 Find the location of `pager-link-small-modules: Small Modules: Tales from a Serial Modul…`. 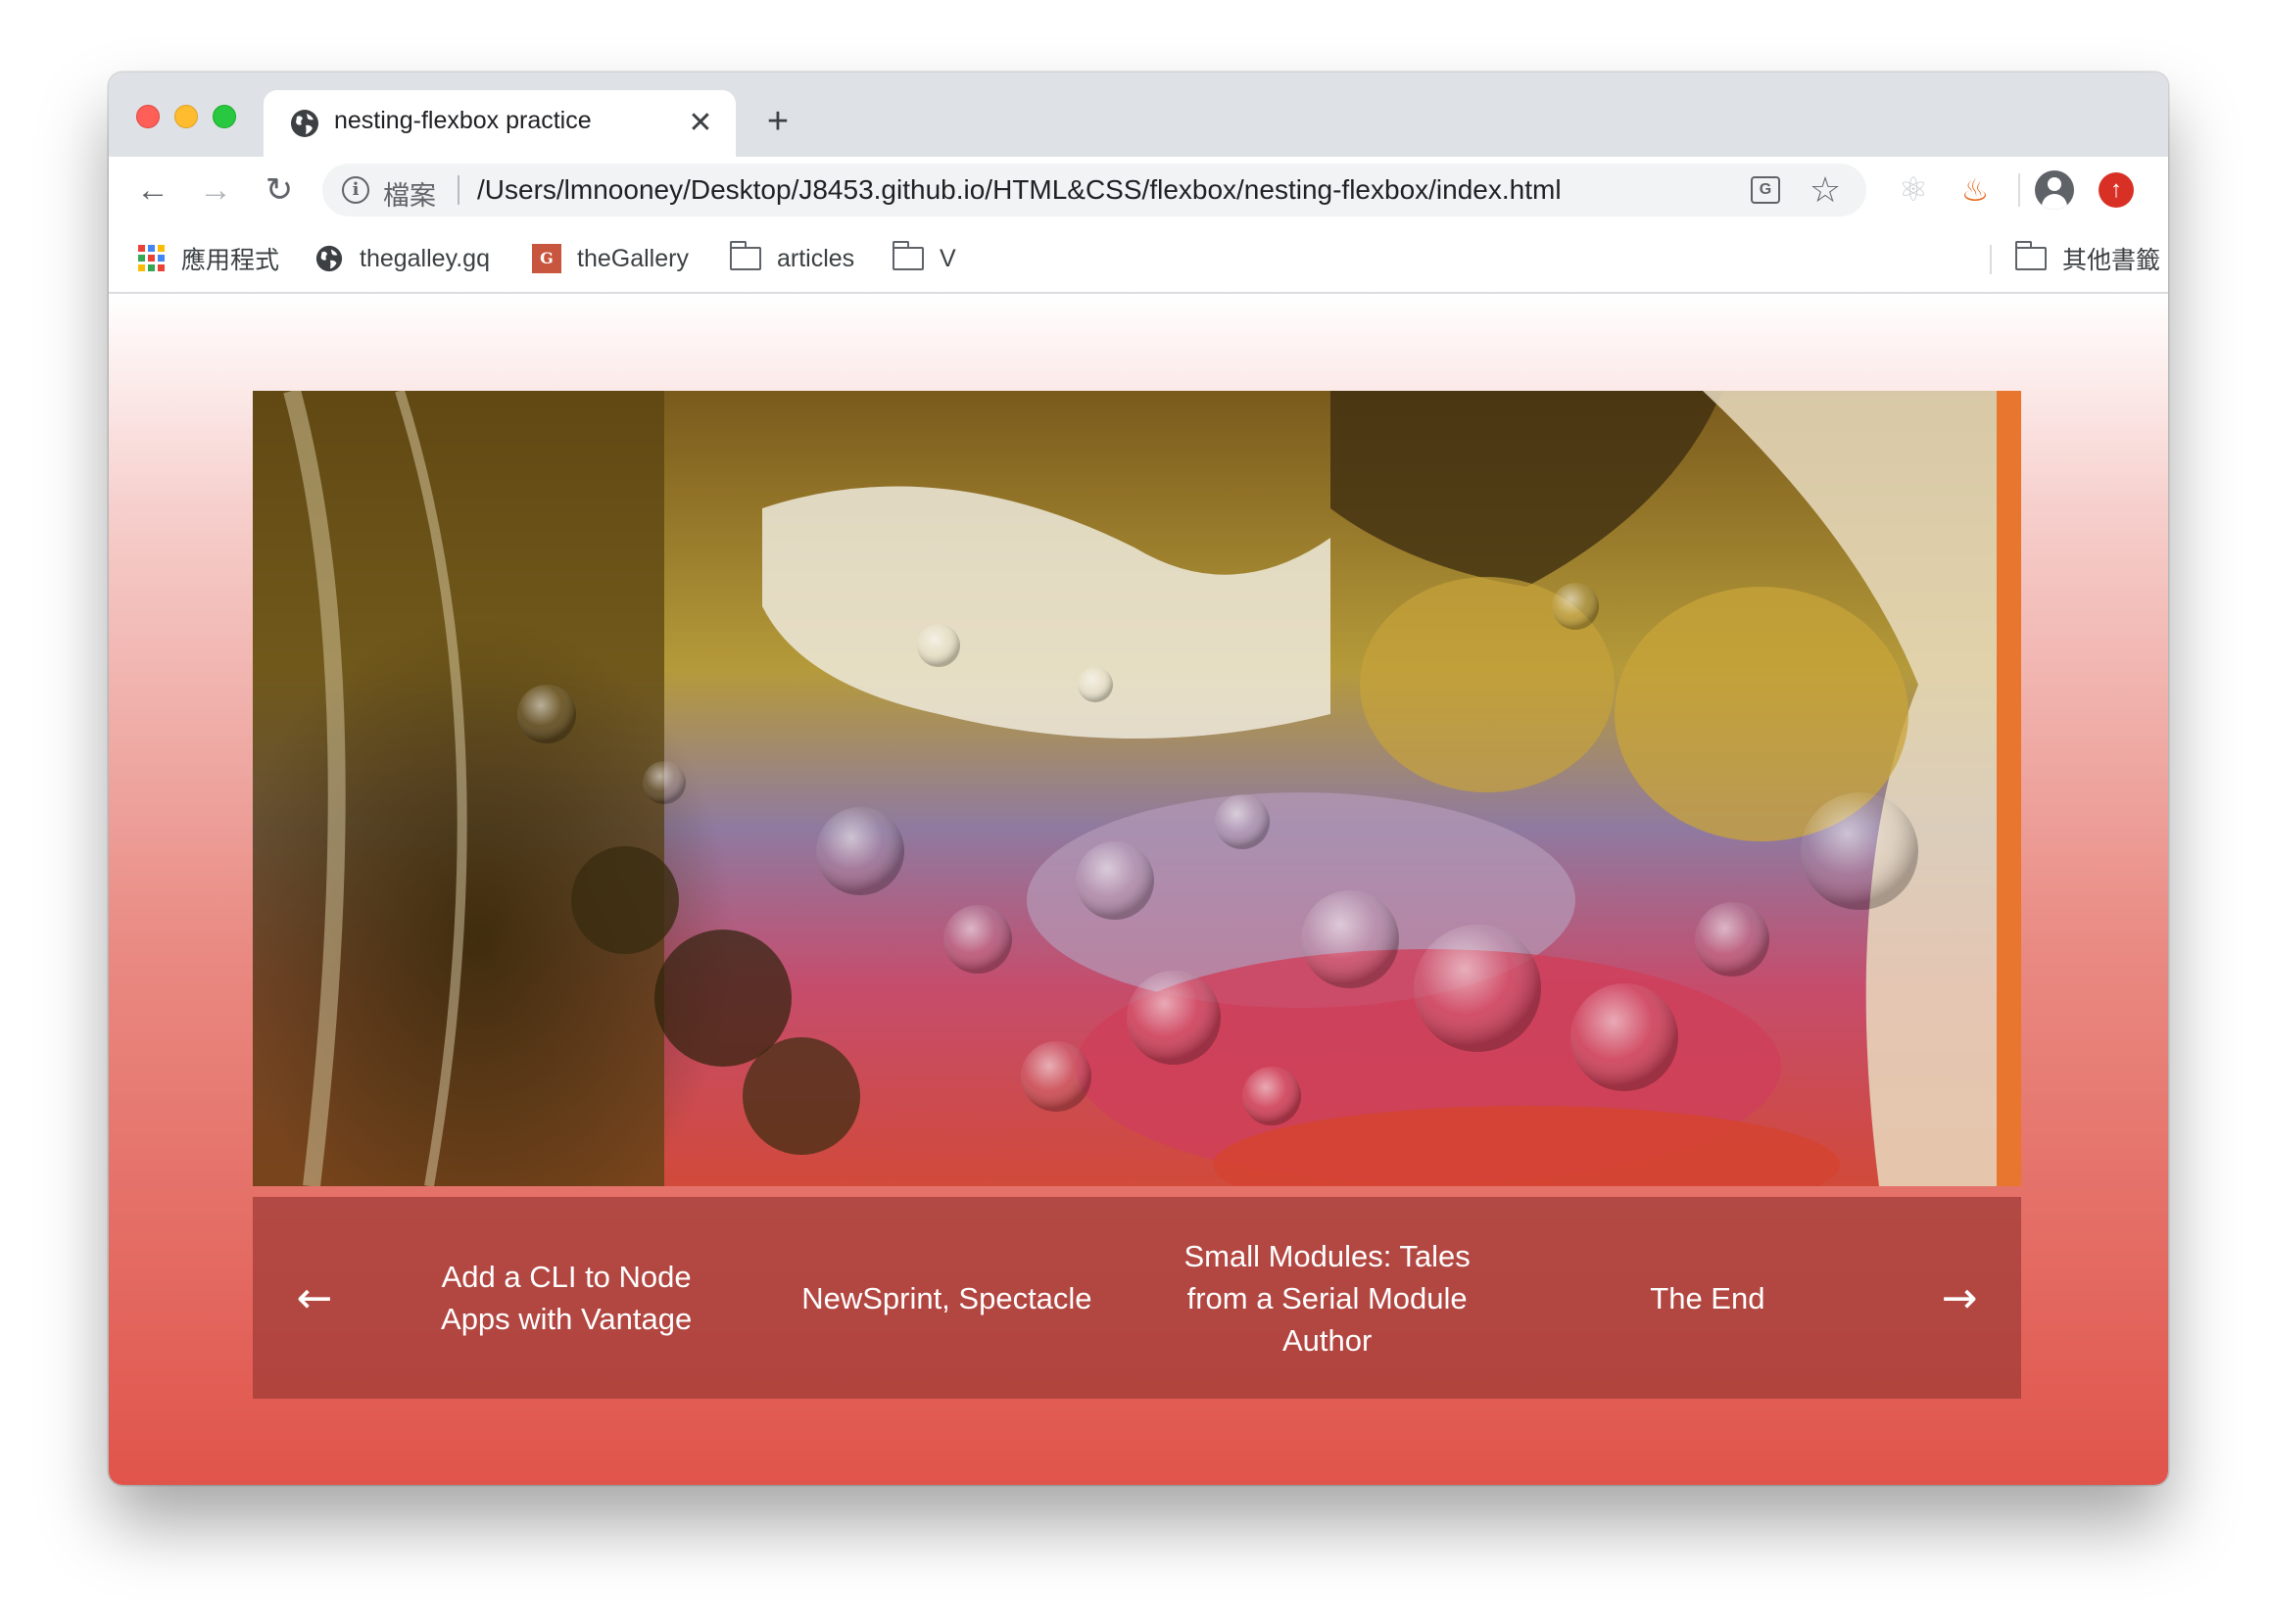

pager-link-small-modules: Small Modules: Tales from a Serial Modul… is located at coordinates (1327, 1298).